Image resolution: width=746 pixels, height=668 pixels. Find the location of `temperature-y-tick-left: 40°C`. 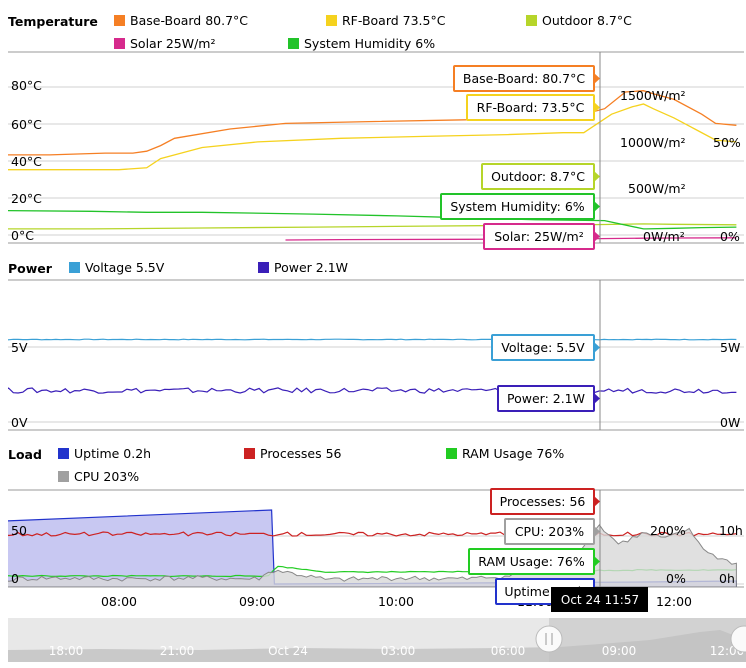

temperature-y-tick-left: 40°C is located at coordinates (26, 161).